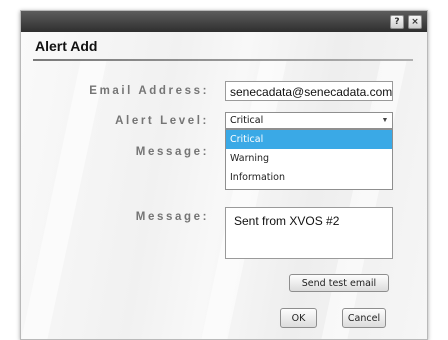 Image resolution: width=448 pixels, height=340 pixels. What do you see at coordinates (224, 21) in the screenshot?
I see `title-bar: ? ×` at bounding box center [224, 21].